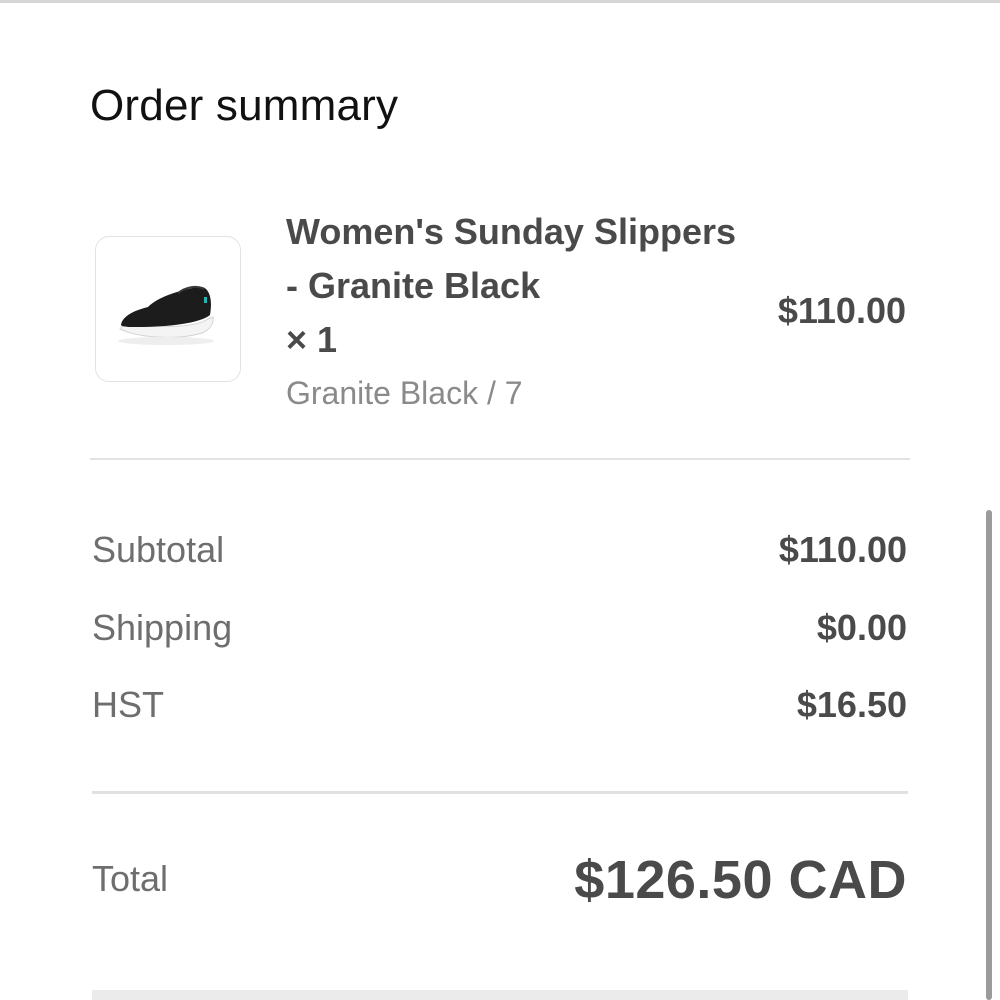  What do you see at coordinates (740, 880) in the screenshot?
I see `total-value: $126.50 CAD` at bounding box center [740, 880].